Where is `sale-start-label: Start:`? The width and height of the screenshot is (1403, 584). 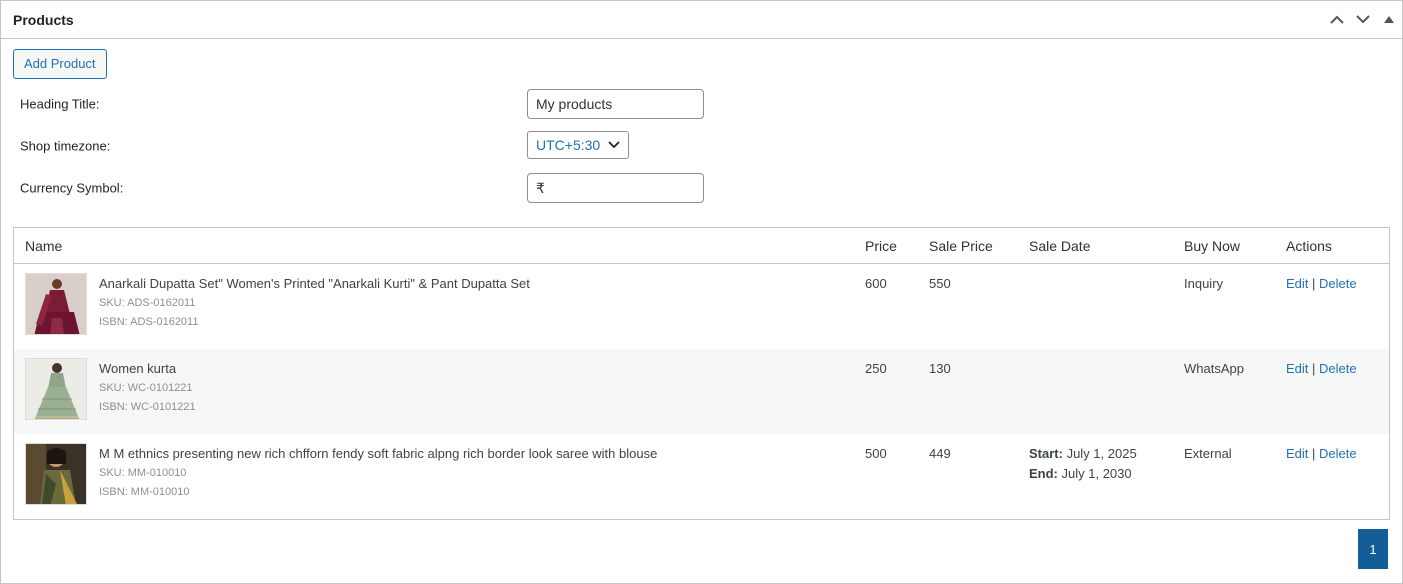
sale-start-label: Start: is located at coordinates (1046, 453).